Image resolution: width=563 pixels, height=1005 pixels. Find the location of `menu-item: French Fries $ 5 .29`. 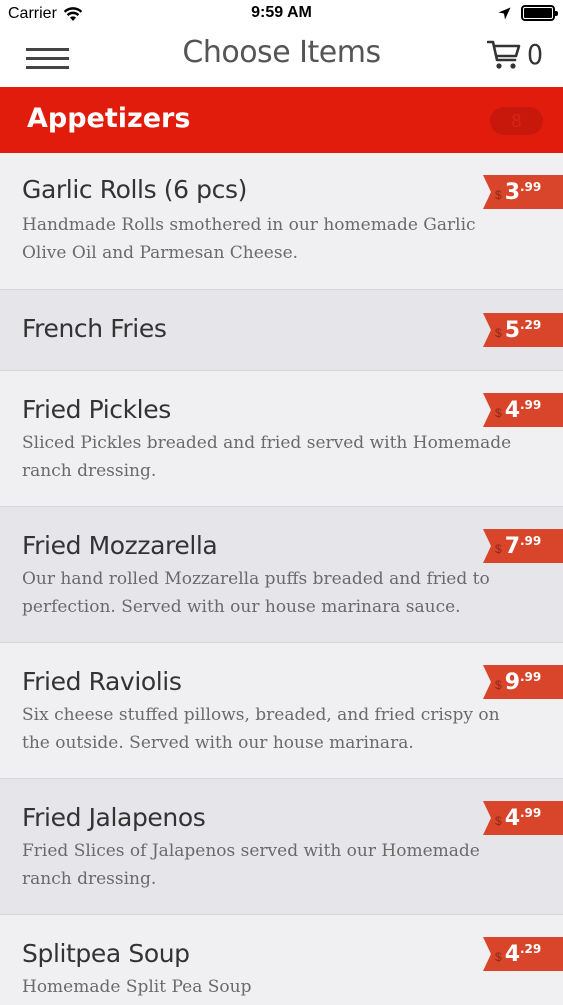

menu-item: French Fries $ 5 .29 is located at coordinates (281, 330).